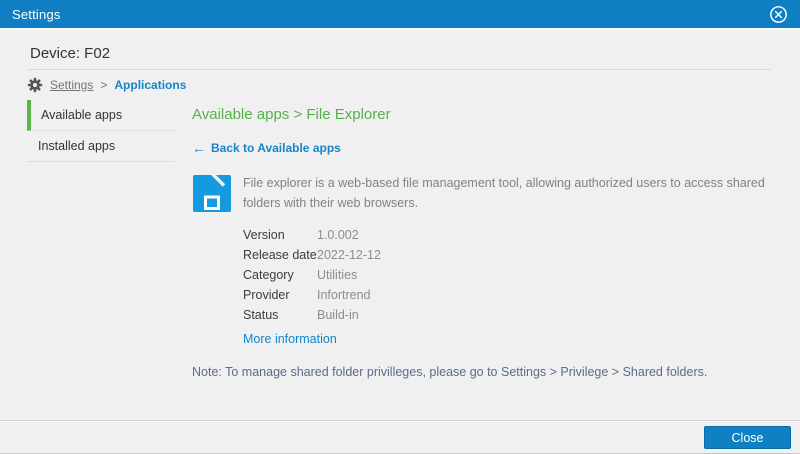 Image resolution: width=800 pixels, height=454 pixels. I want to click on circle-x-icon, so click(778, 14).